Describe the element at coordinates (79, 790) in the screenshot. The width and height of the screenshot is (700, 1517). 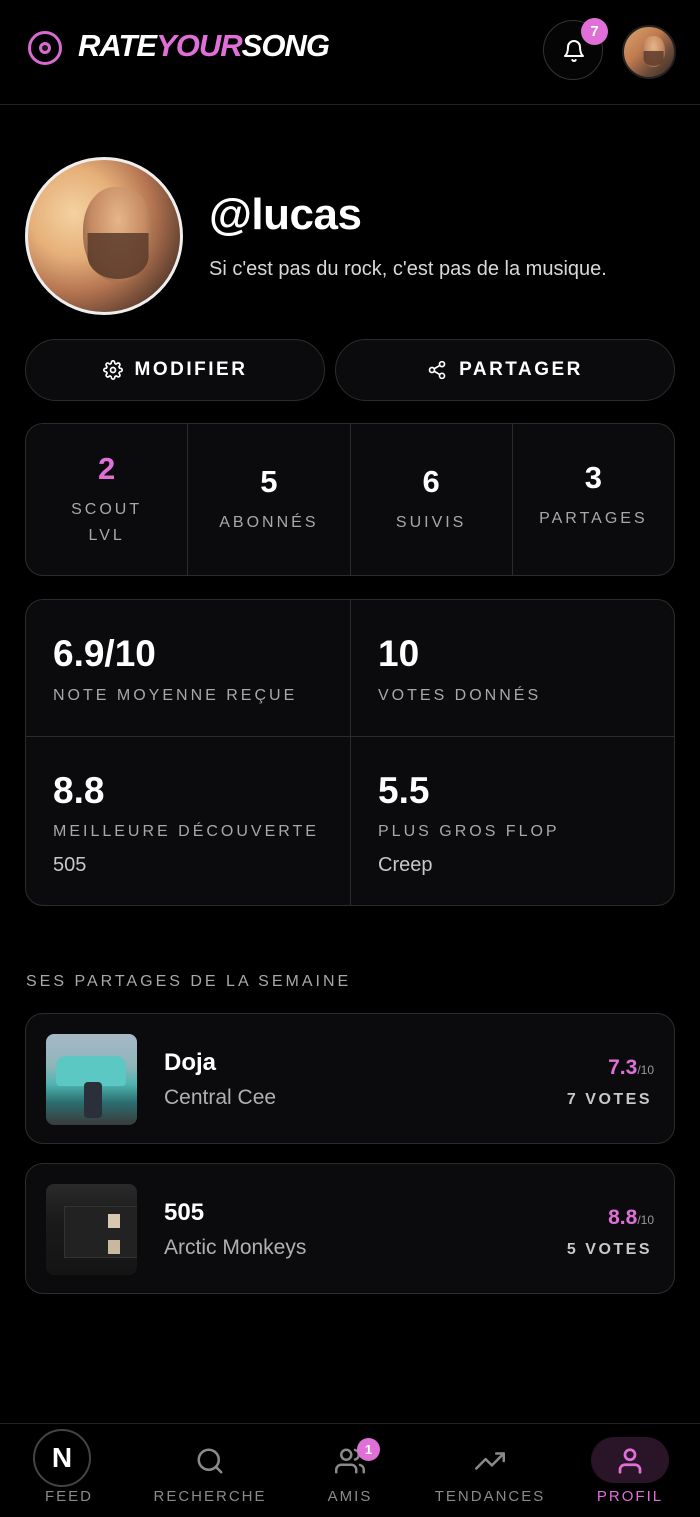
I see `metric-value: 8.8` at that location.